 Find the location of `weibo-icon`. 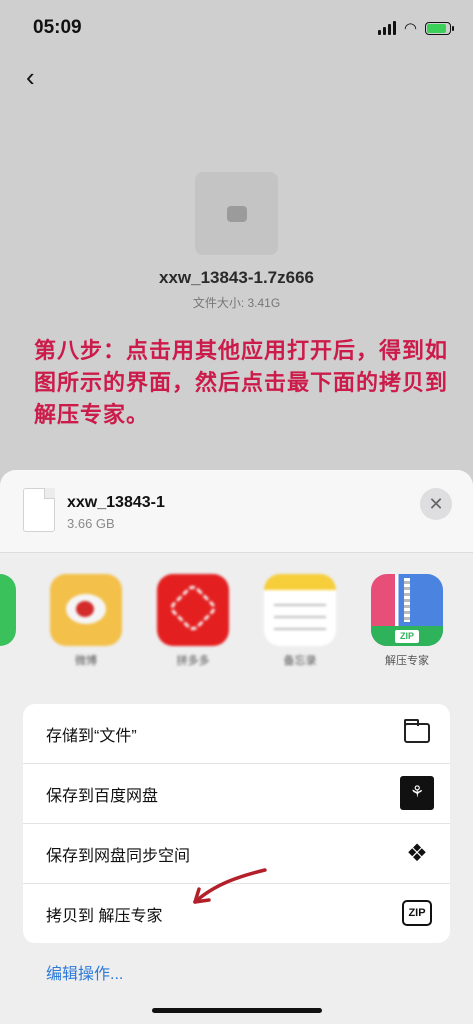

weibo-icon is located at coordinates (86, 610).